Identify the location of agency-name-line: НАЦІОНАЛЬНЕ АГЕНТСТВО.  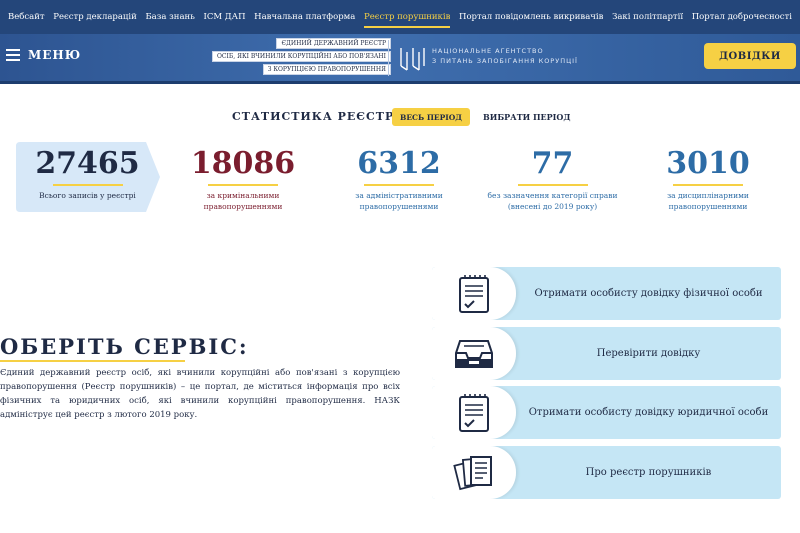
(488, 51).